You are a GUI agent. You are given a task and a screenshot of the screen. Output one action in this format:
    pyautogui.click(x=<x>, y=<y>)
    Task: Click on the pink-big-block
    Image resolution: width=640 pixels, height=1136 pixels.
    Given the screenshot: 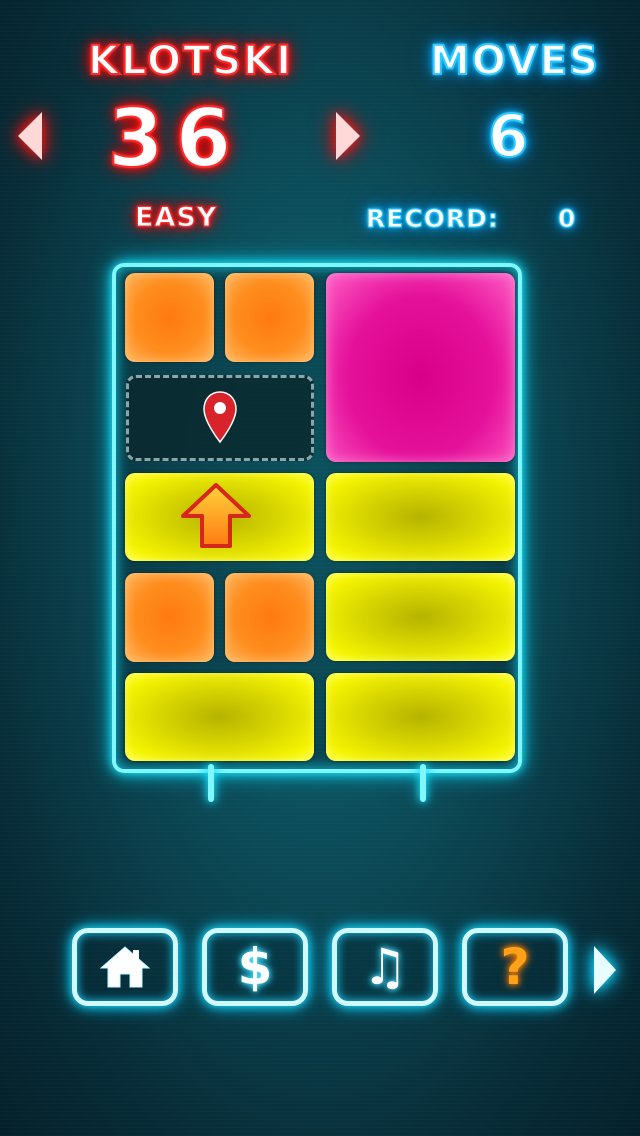 What is the action you would take?
    pyautogui.click(x=420, y=367)
    